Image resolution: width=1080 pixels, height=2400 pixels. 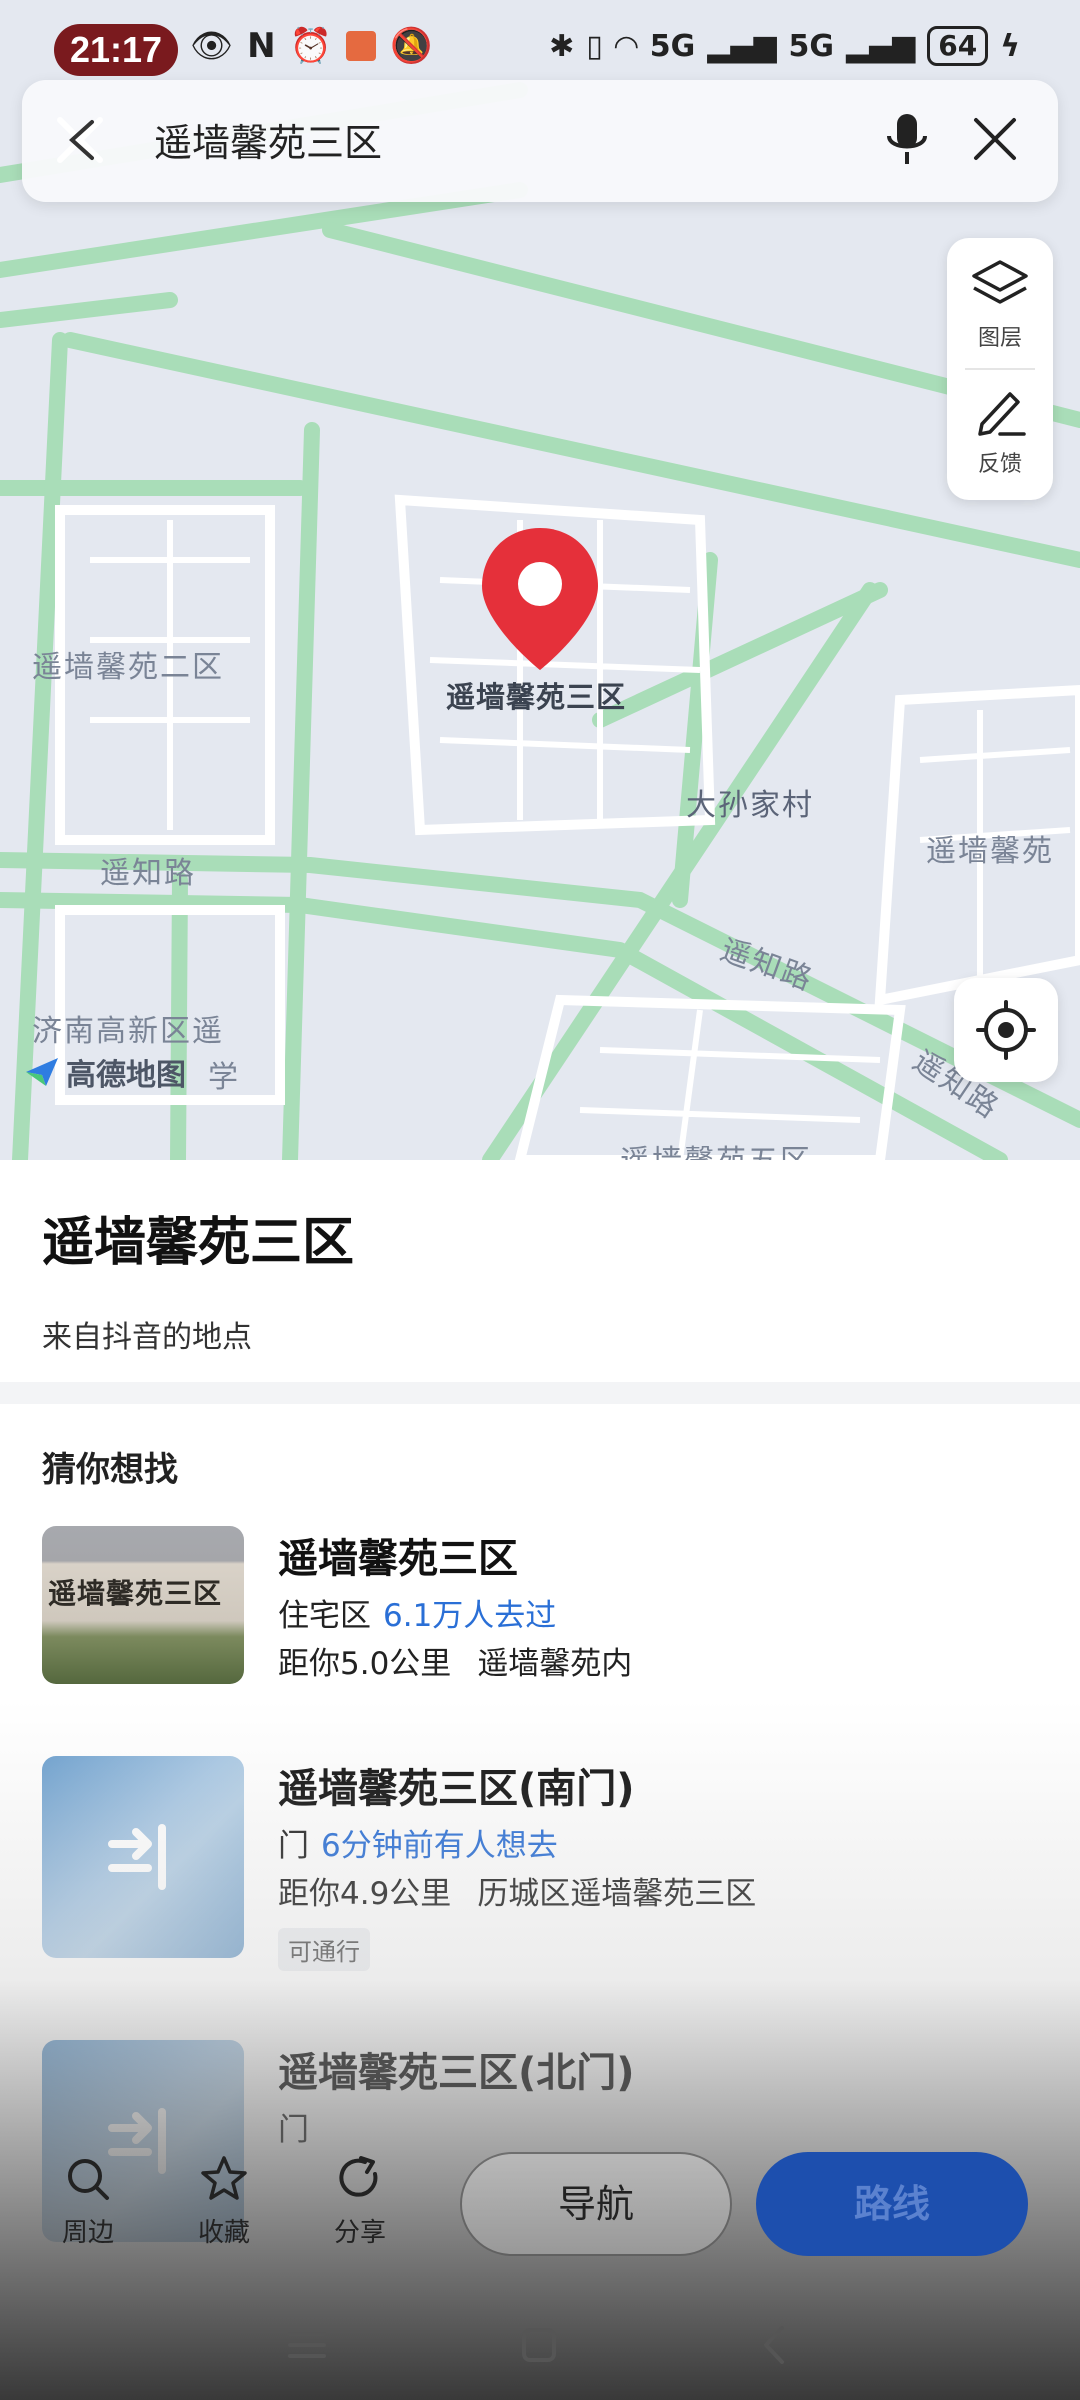 What do you see at coordinates (135, 1593) in the screenshot?
I see `photo-sign-text: 遥墙馨苑三区` at bounding box center [135, 1593].